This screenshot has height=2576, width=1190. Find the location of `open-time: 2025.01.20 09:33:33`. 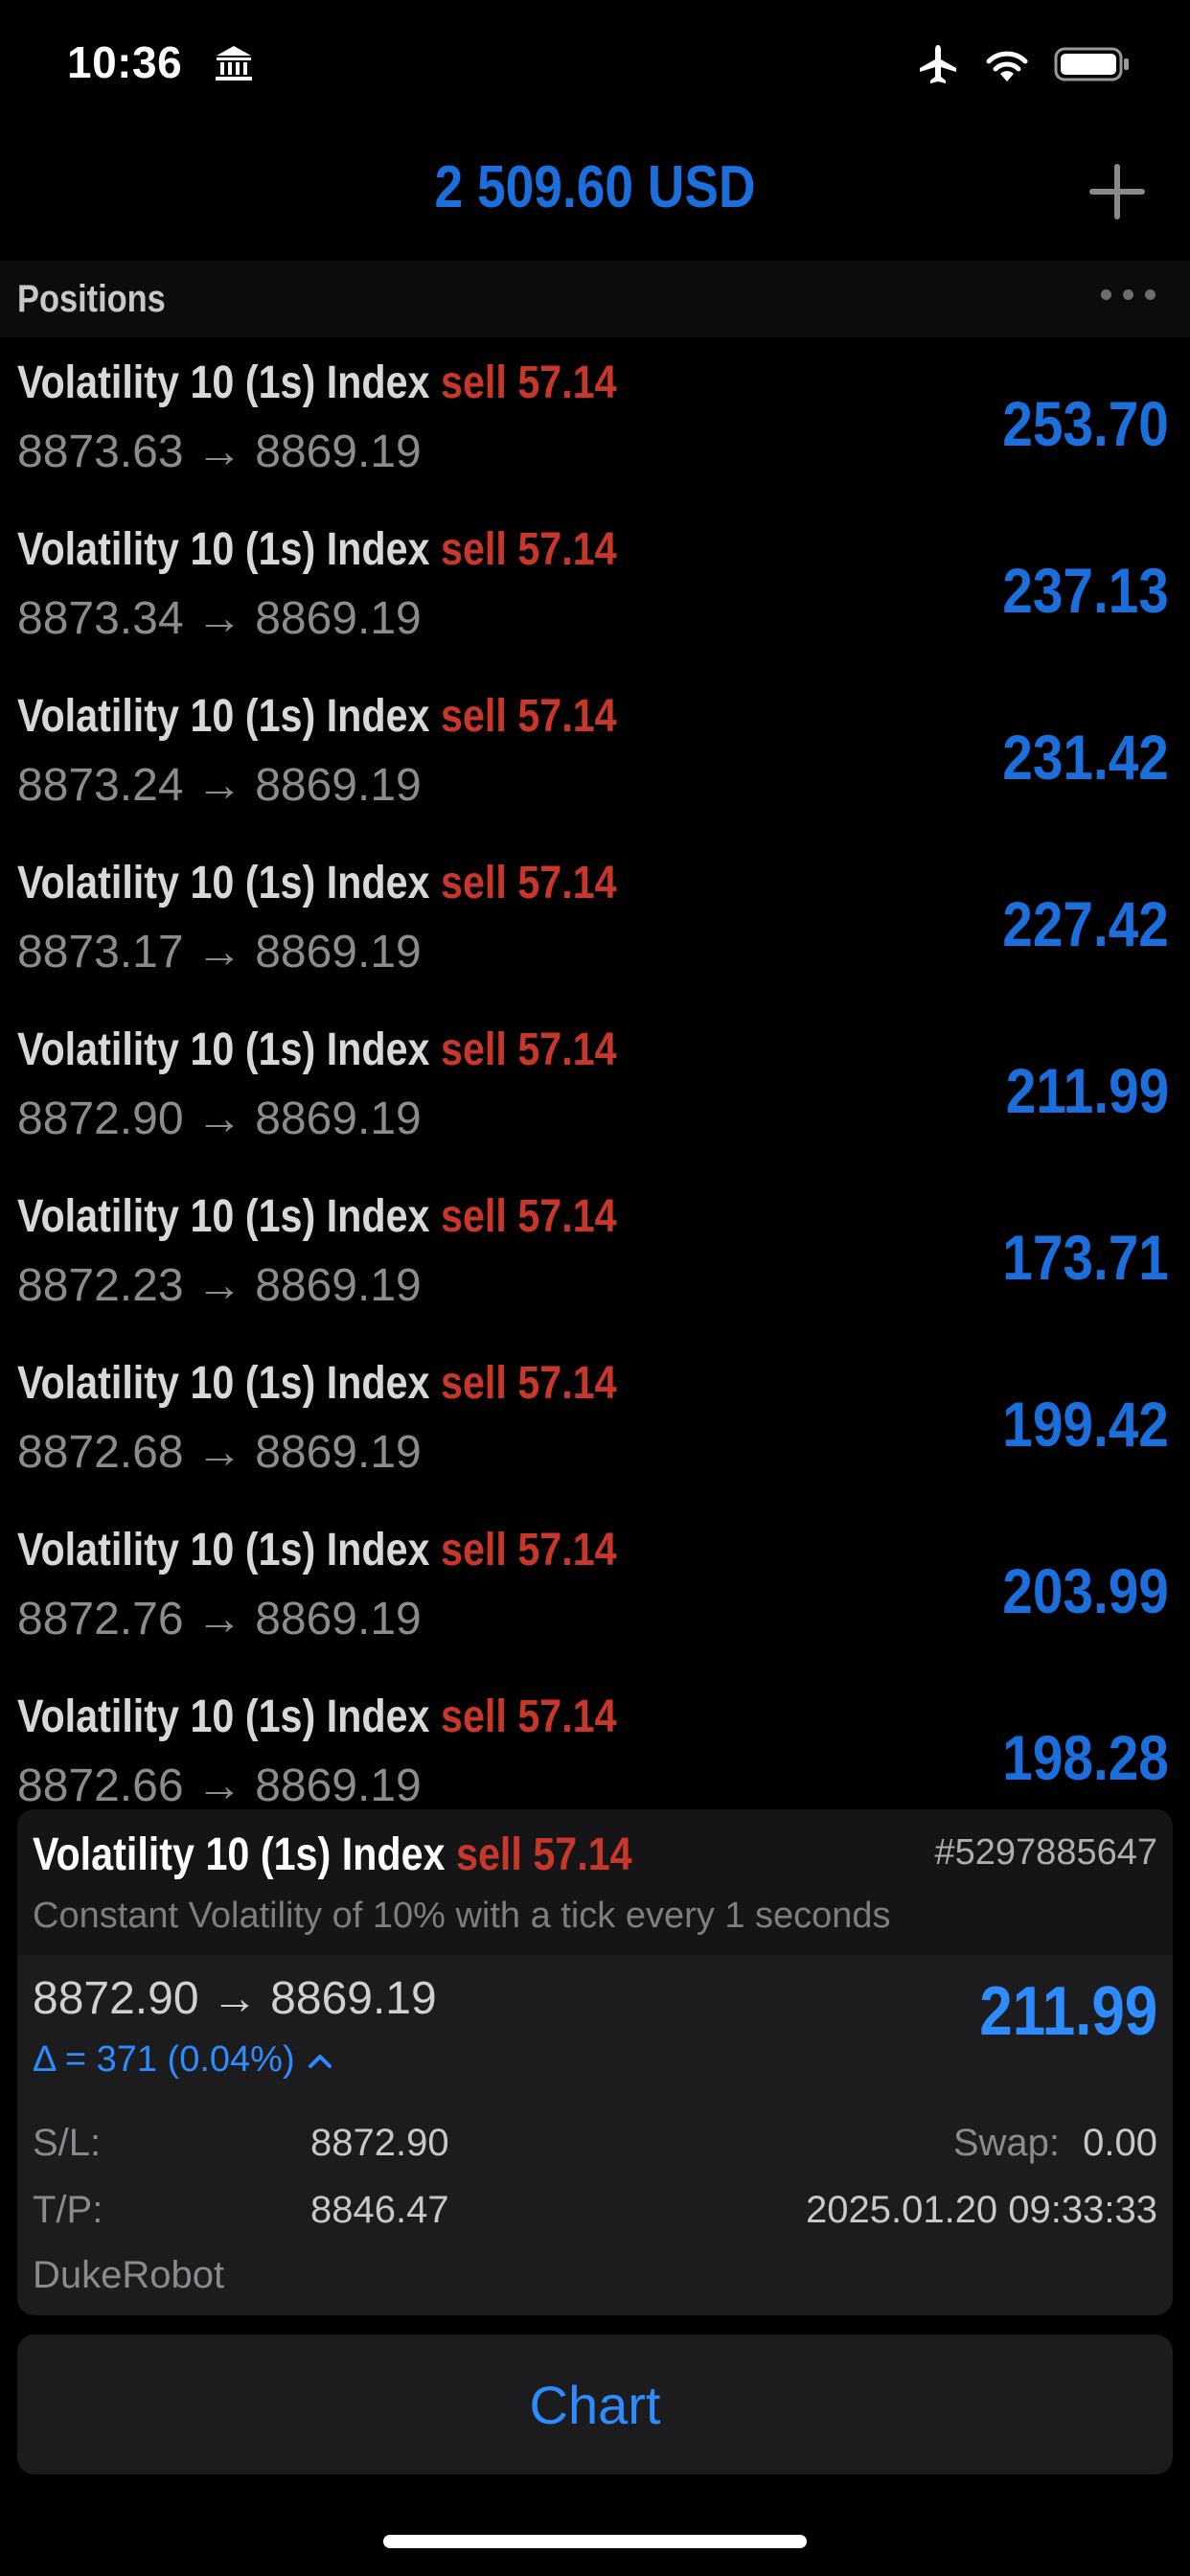

open-time: 2025.01.20 09:33:33 is located at coordinates (981, 2210).